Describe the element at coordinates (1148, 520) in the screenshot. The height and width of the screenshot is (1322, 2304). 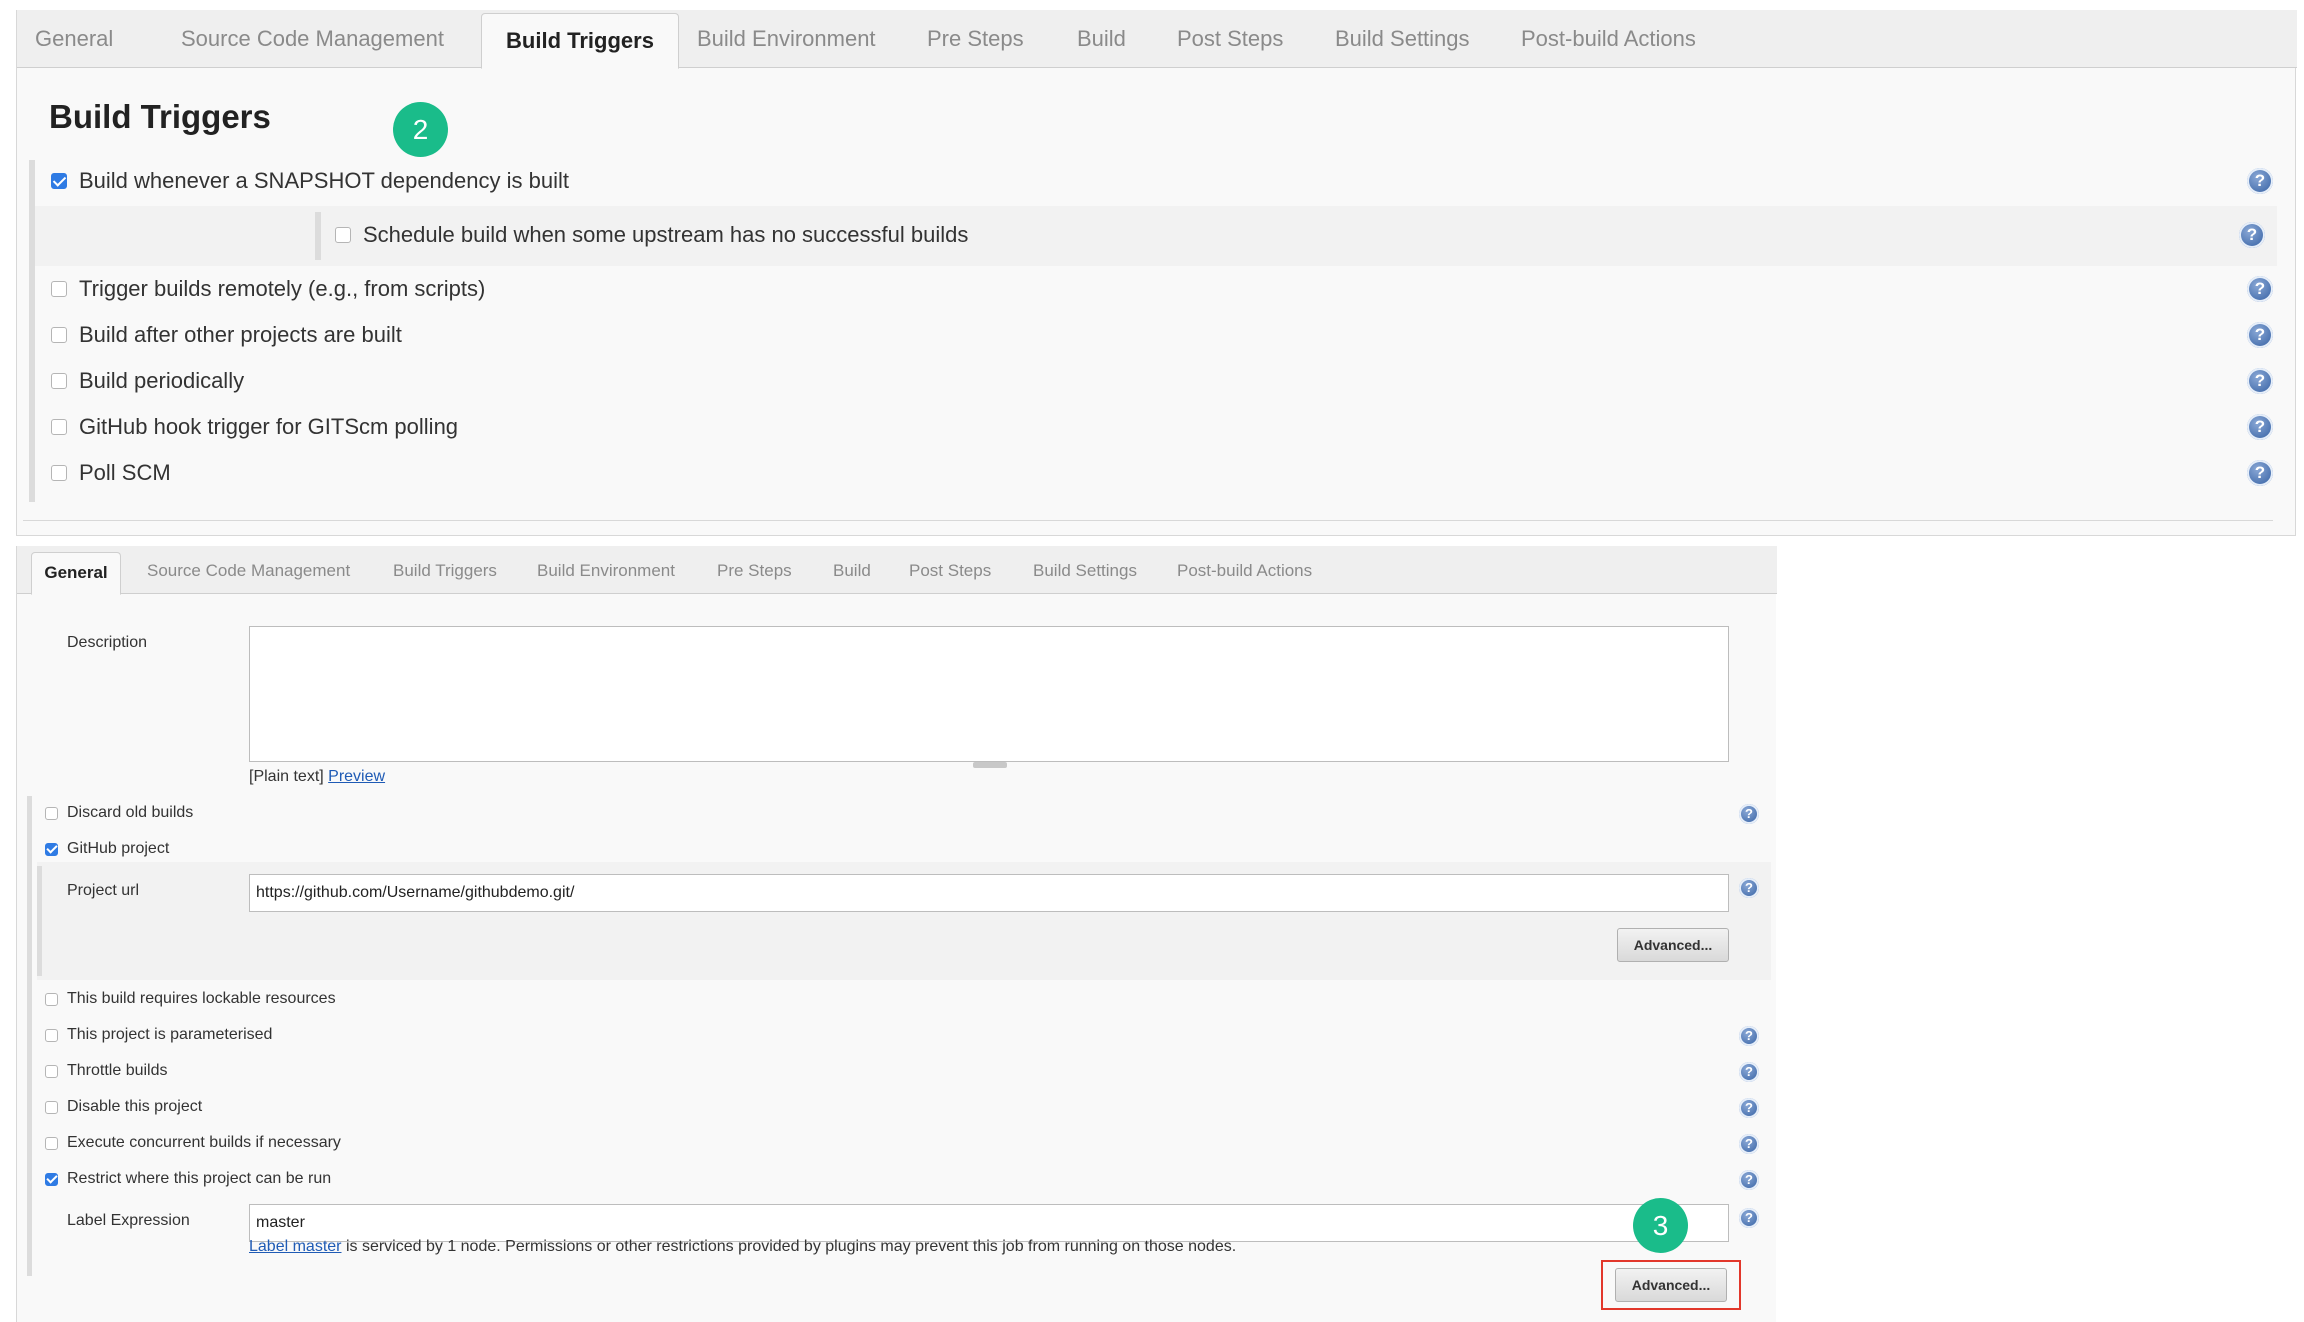
I see `section-divider` at that location.